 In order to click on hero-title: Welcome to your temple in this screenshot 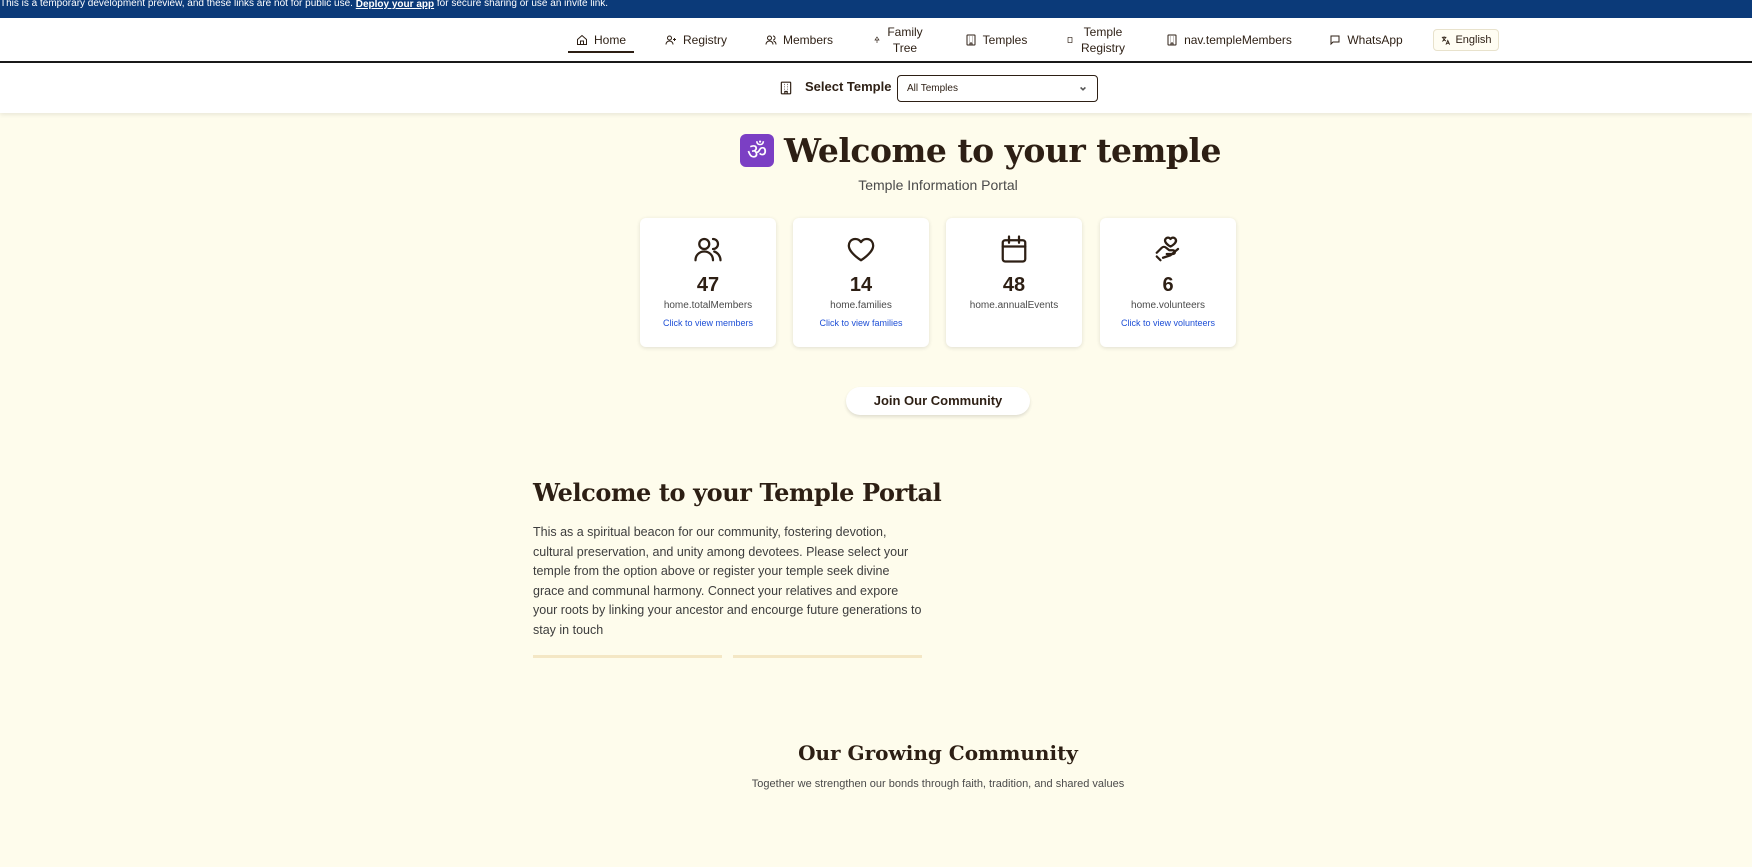, I will do `click(1002, 150)`.